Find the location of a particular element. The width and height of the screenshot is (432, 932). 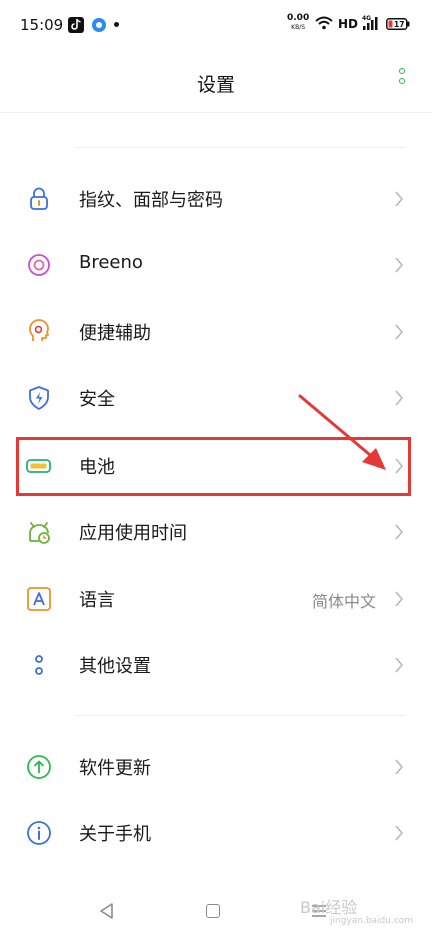

more-settings-icon is located at coordinates (39, 665).